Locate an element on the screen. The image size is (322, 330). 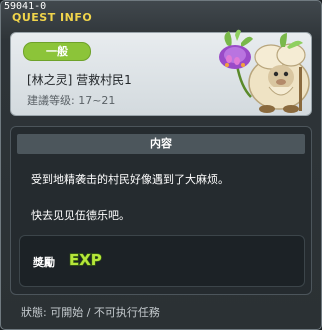
window-title: QUEST INFO is located at coordinates (52, 17).